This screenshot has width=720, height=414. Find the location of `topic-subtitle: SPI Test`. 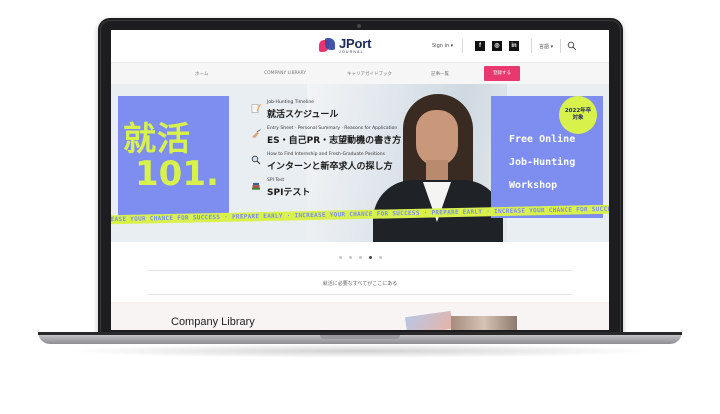

topic-subtitle: SPI Test is located at coordinates (276, 180).